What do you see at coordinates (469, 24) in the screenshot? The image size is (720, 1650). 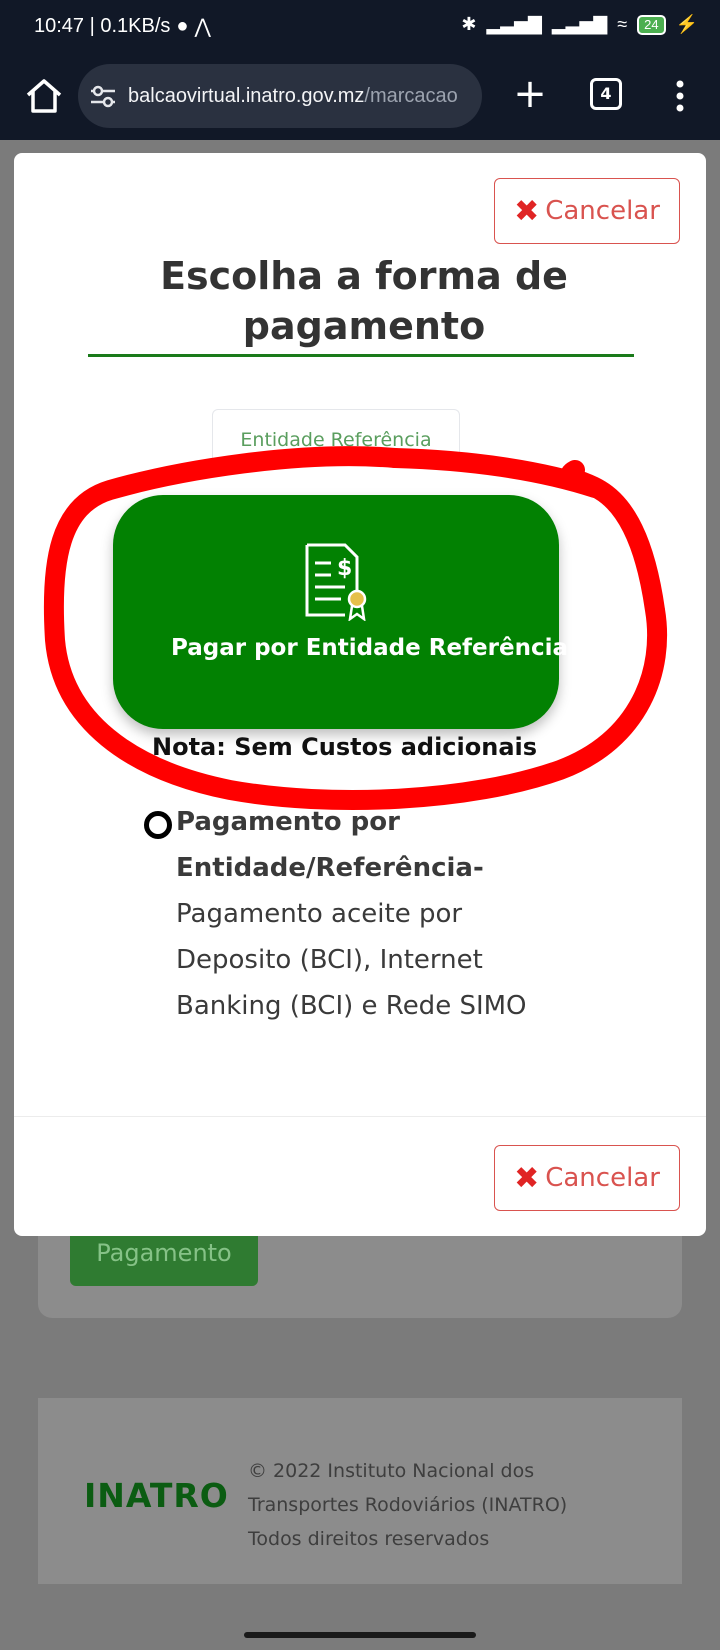 I see `bluetooth-icon: ✱` at bounding box center [469, 24].